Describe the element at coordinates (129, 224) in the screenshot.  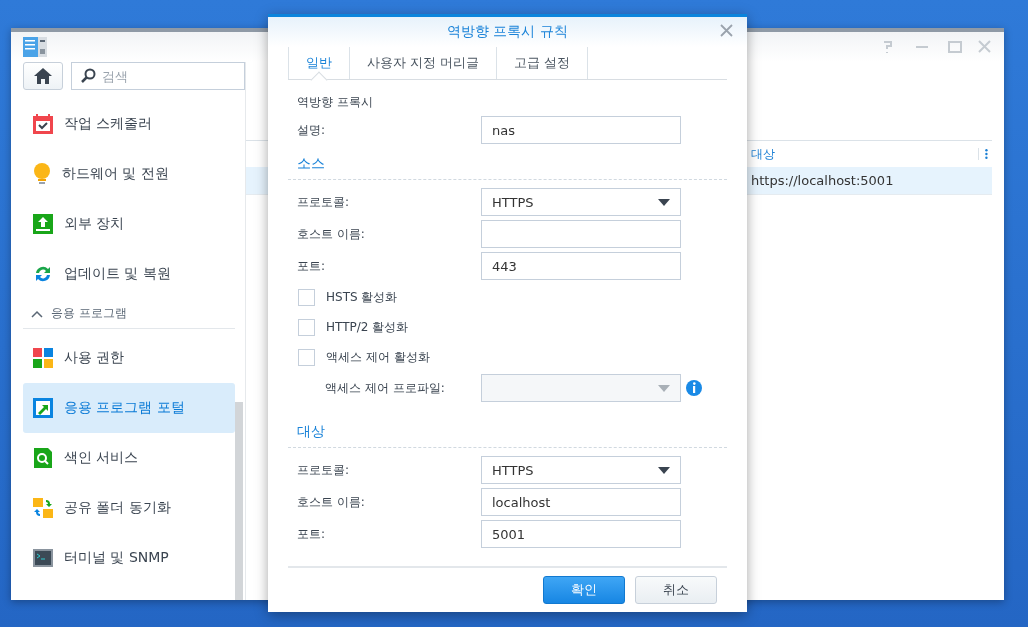
I see `sidebar-item: 외부 장치` at that location.